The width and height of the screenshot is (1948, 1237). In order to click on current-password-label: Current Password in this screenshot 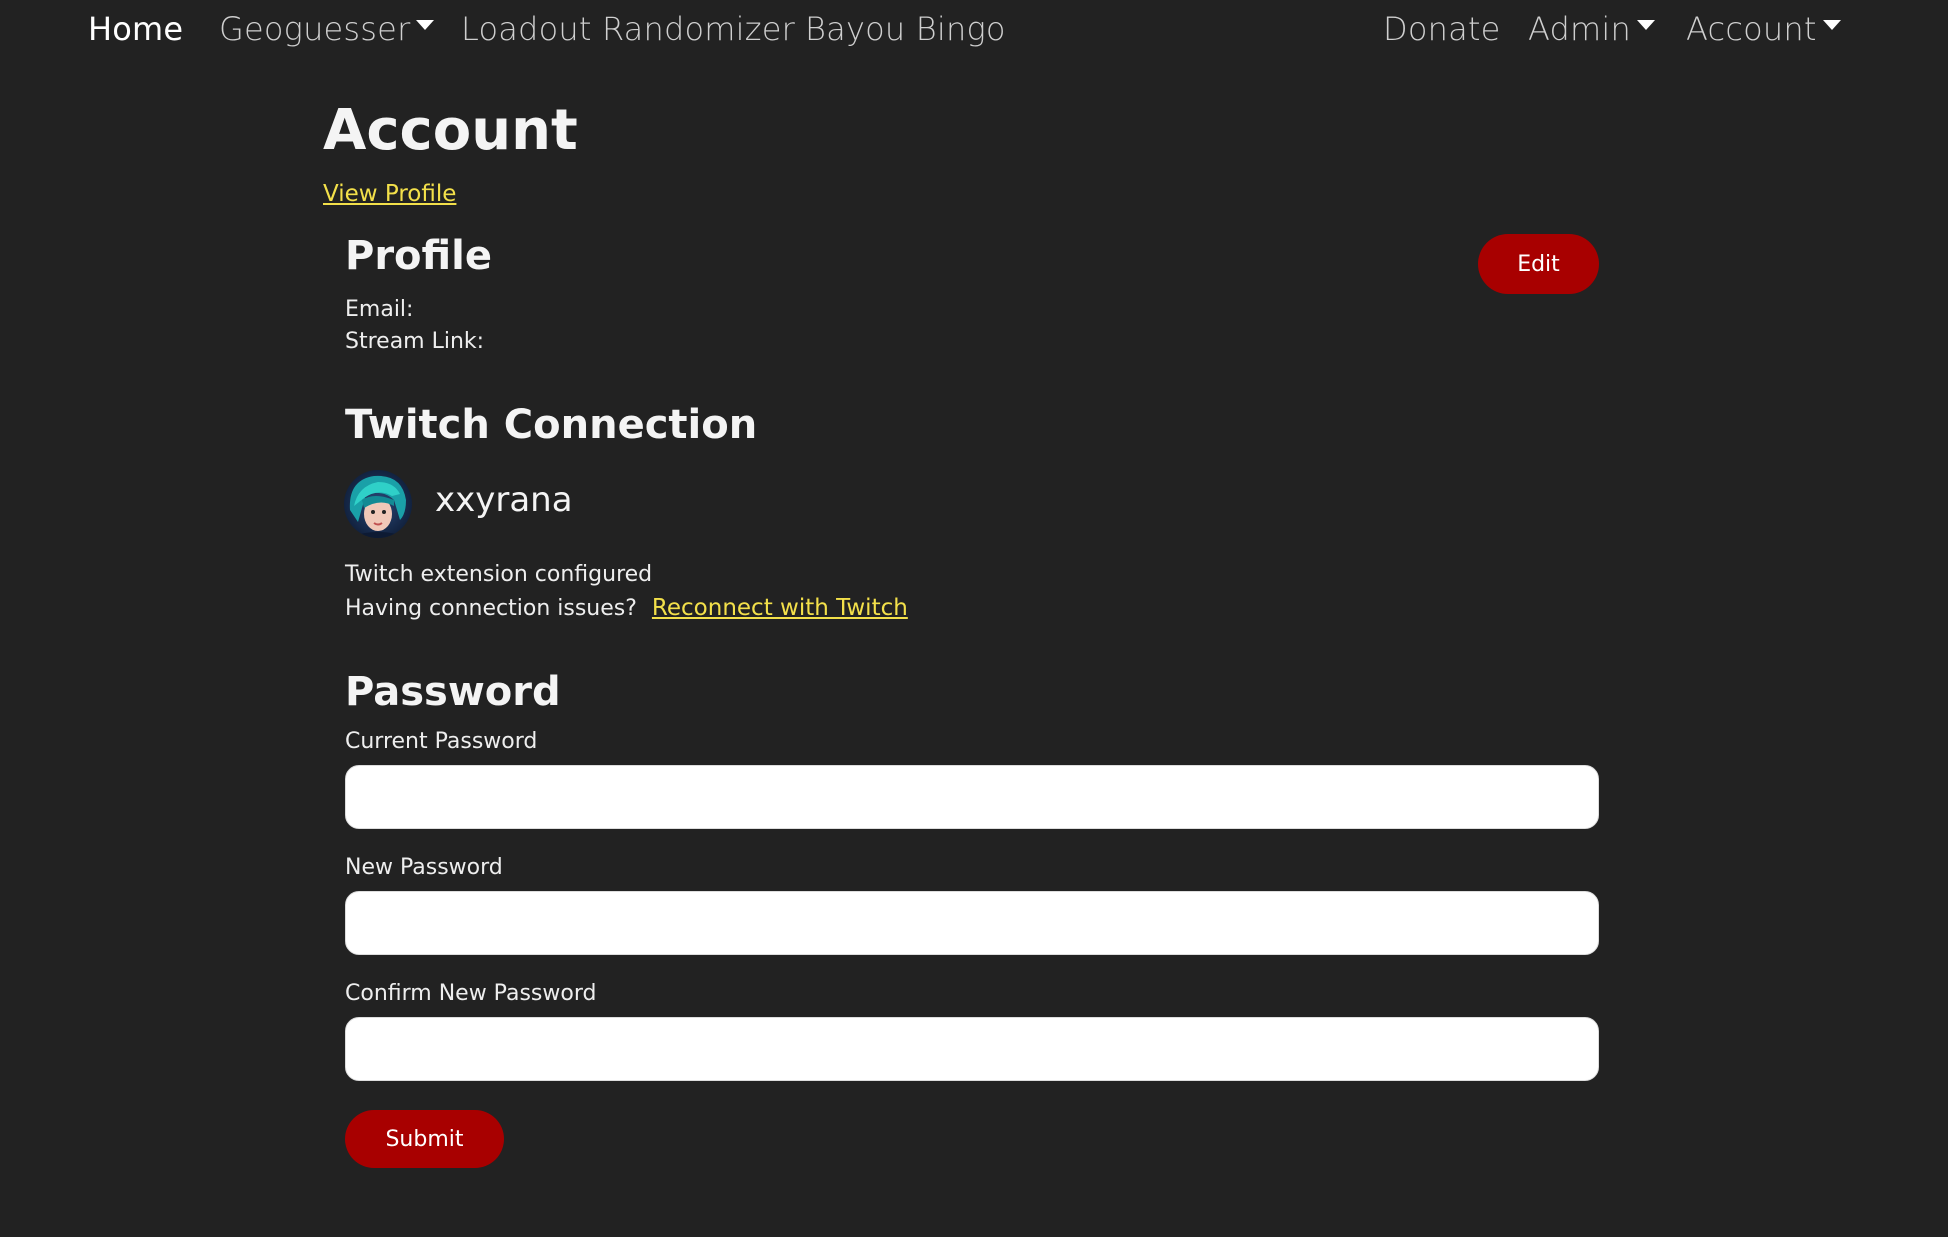, I will do `click(441, 741)`.